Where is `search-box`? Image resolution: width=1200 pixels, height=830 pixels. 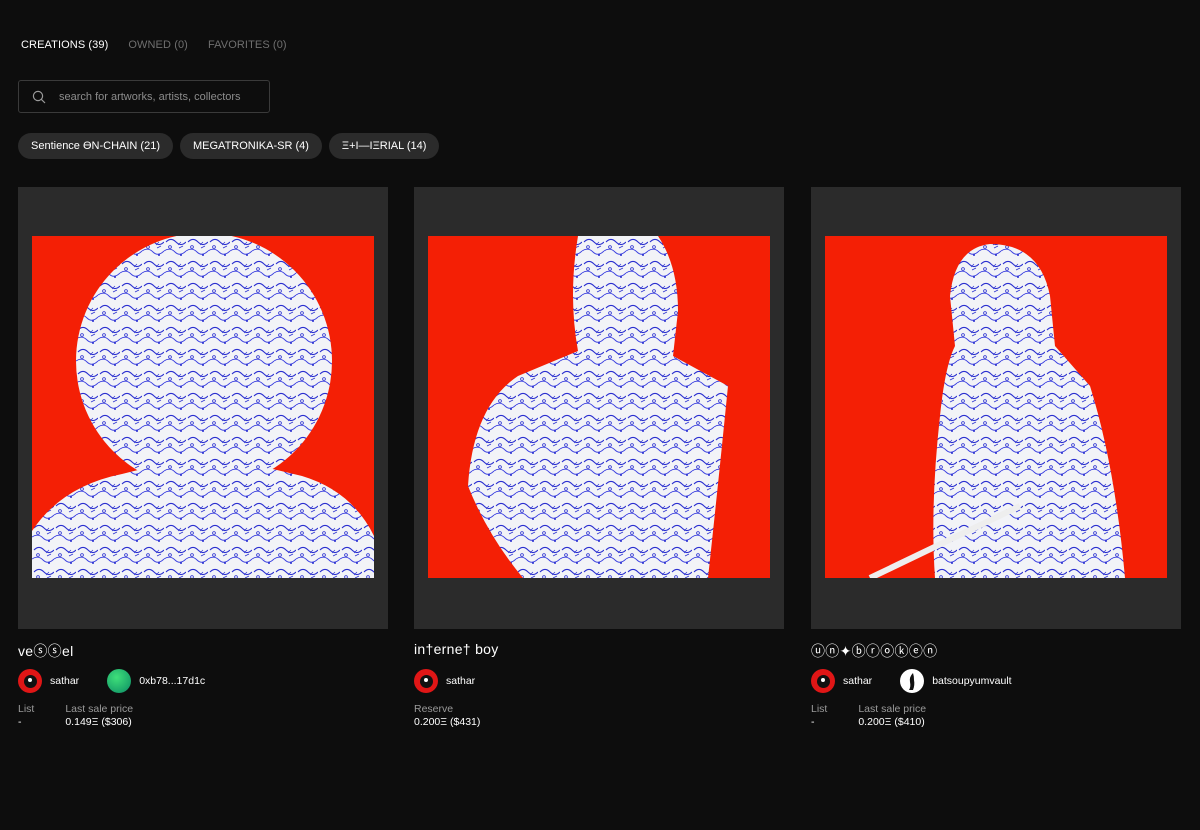 search-box is located at coordinates (144, 96).